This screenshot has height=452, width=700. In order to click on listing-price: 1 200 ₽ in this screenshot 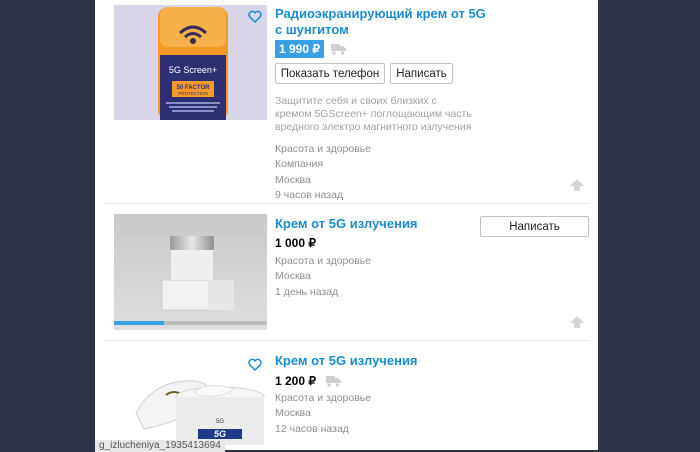, I will do `click(295, 381)`.